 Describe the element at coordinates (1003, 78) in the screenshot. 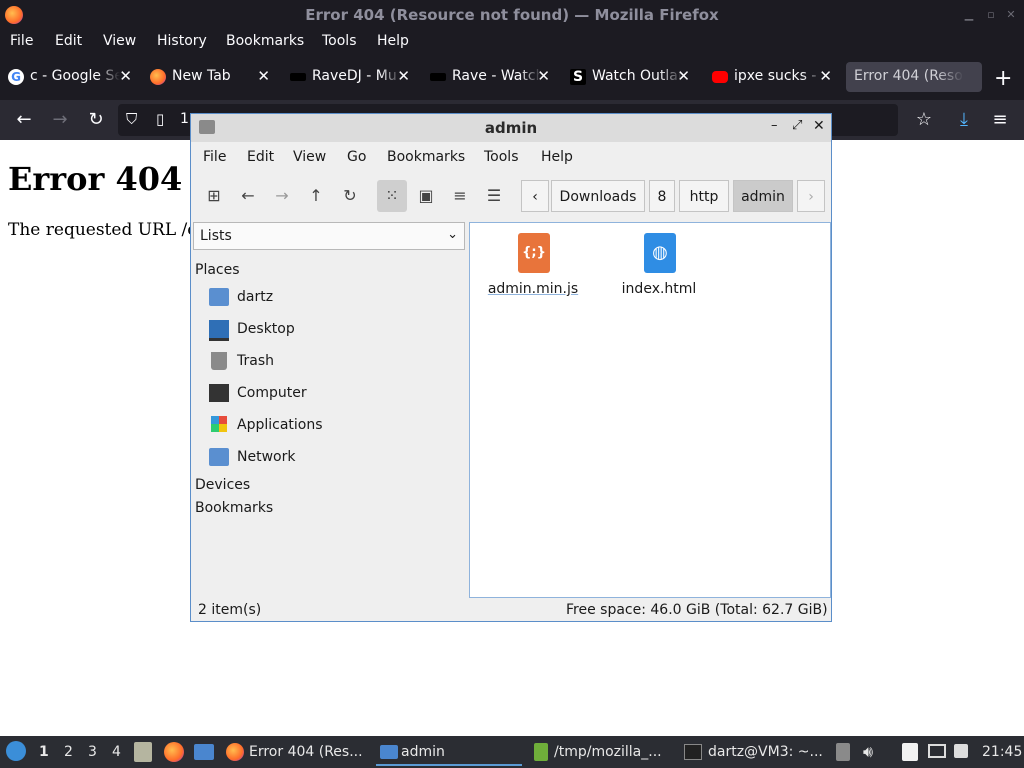

I see `new-tab-icon: +` at that location.